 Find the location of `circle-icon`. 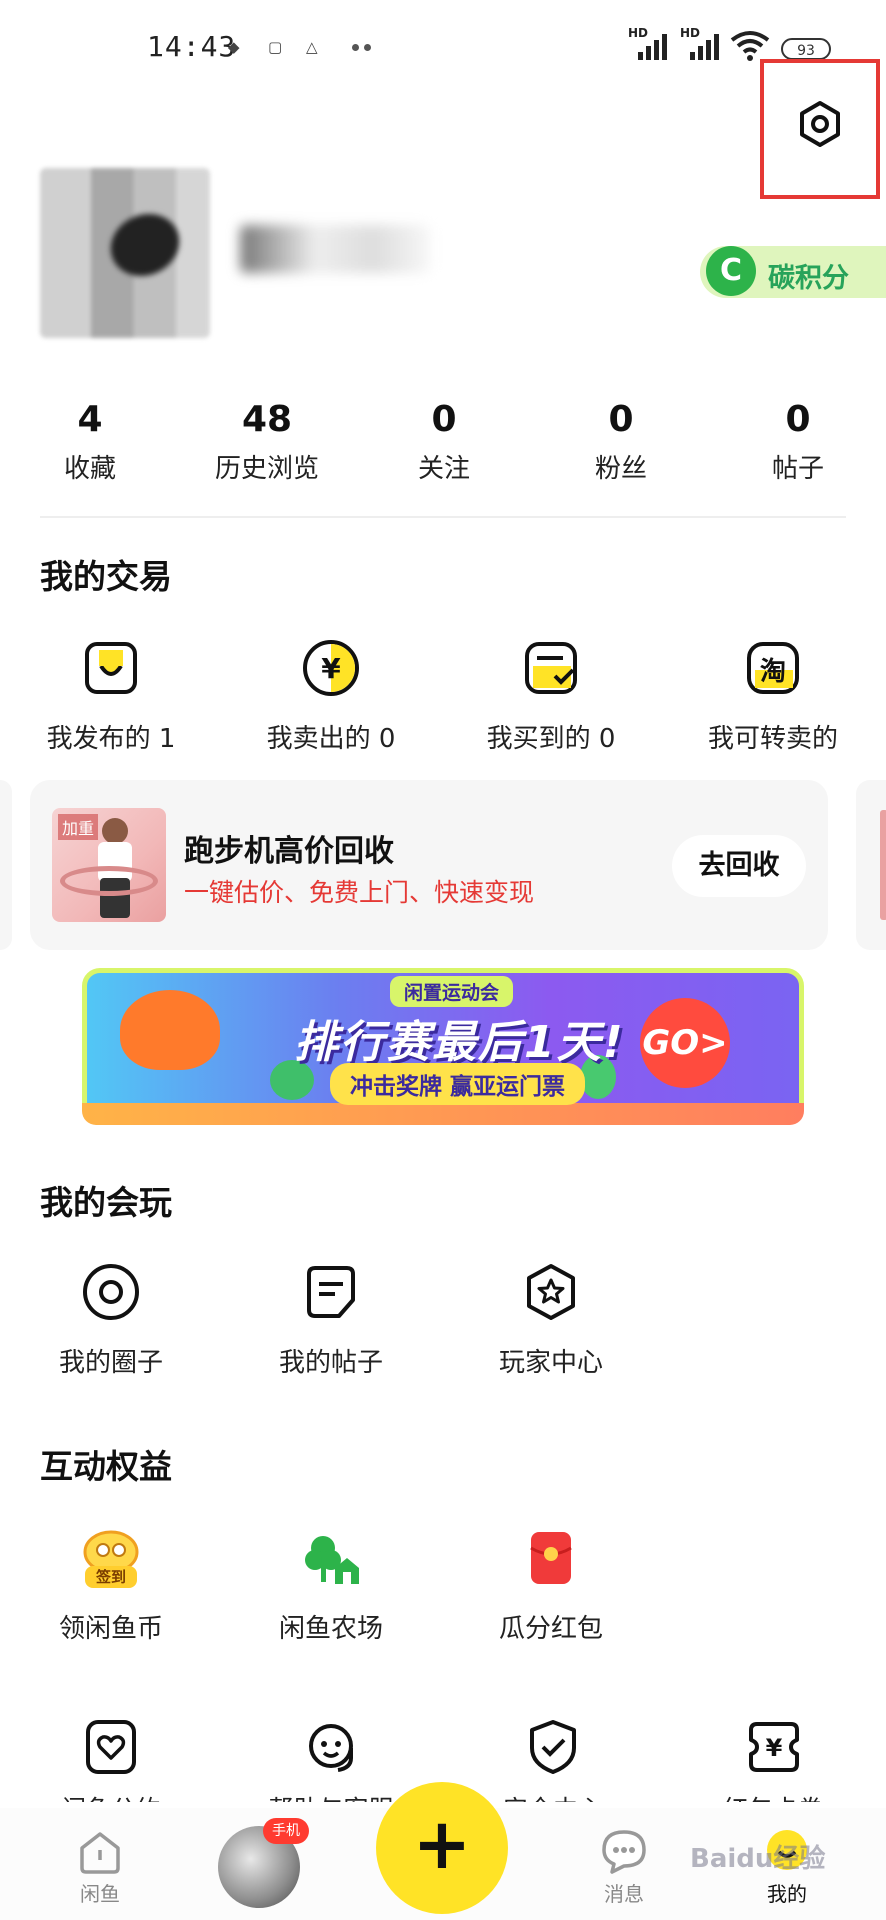

circle-icon is located at coordinates (111, 1292).